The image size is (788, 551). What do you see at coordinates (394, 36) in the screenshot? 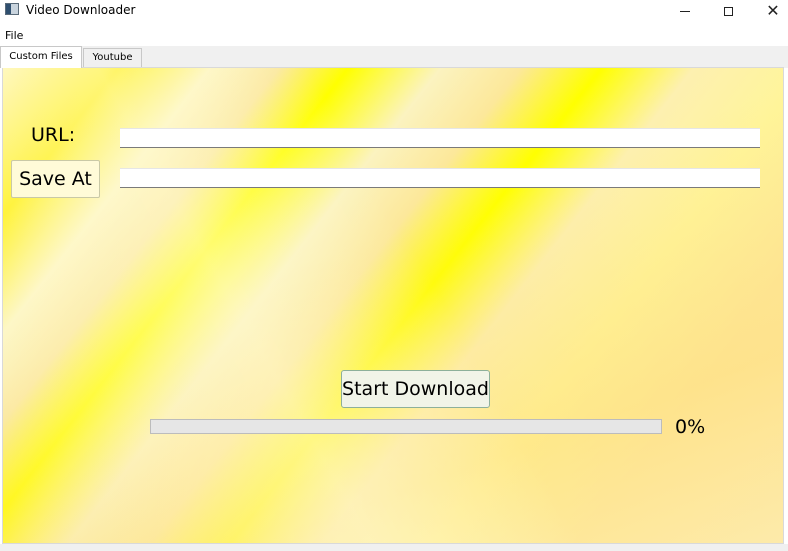
I see `menu-bar: File` at bounding box center [394, 36].